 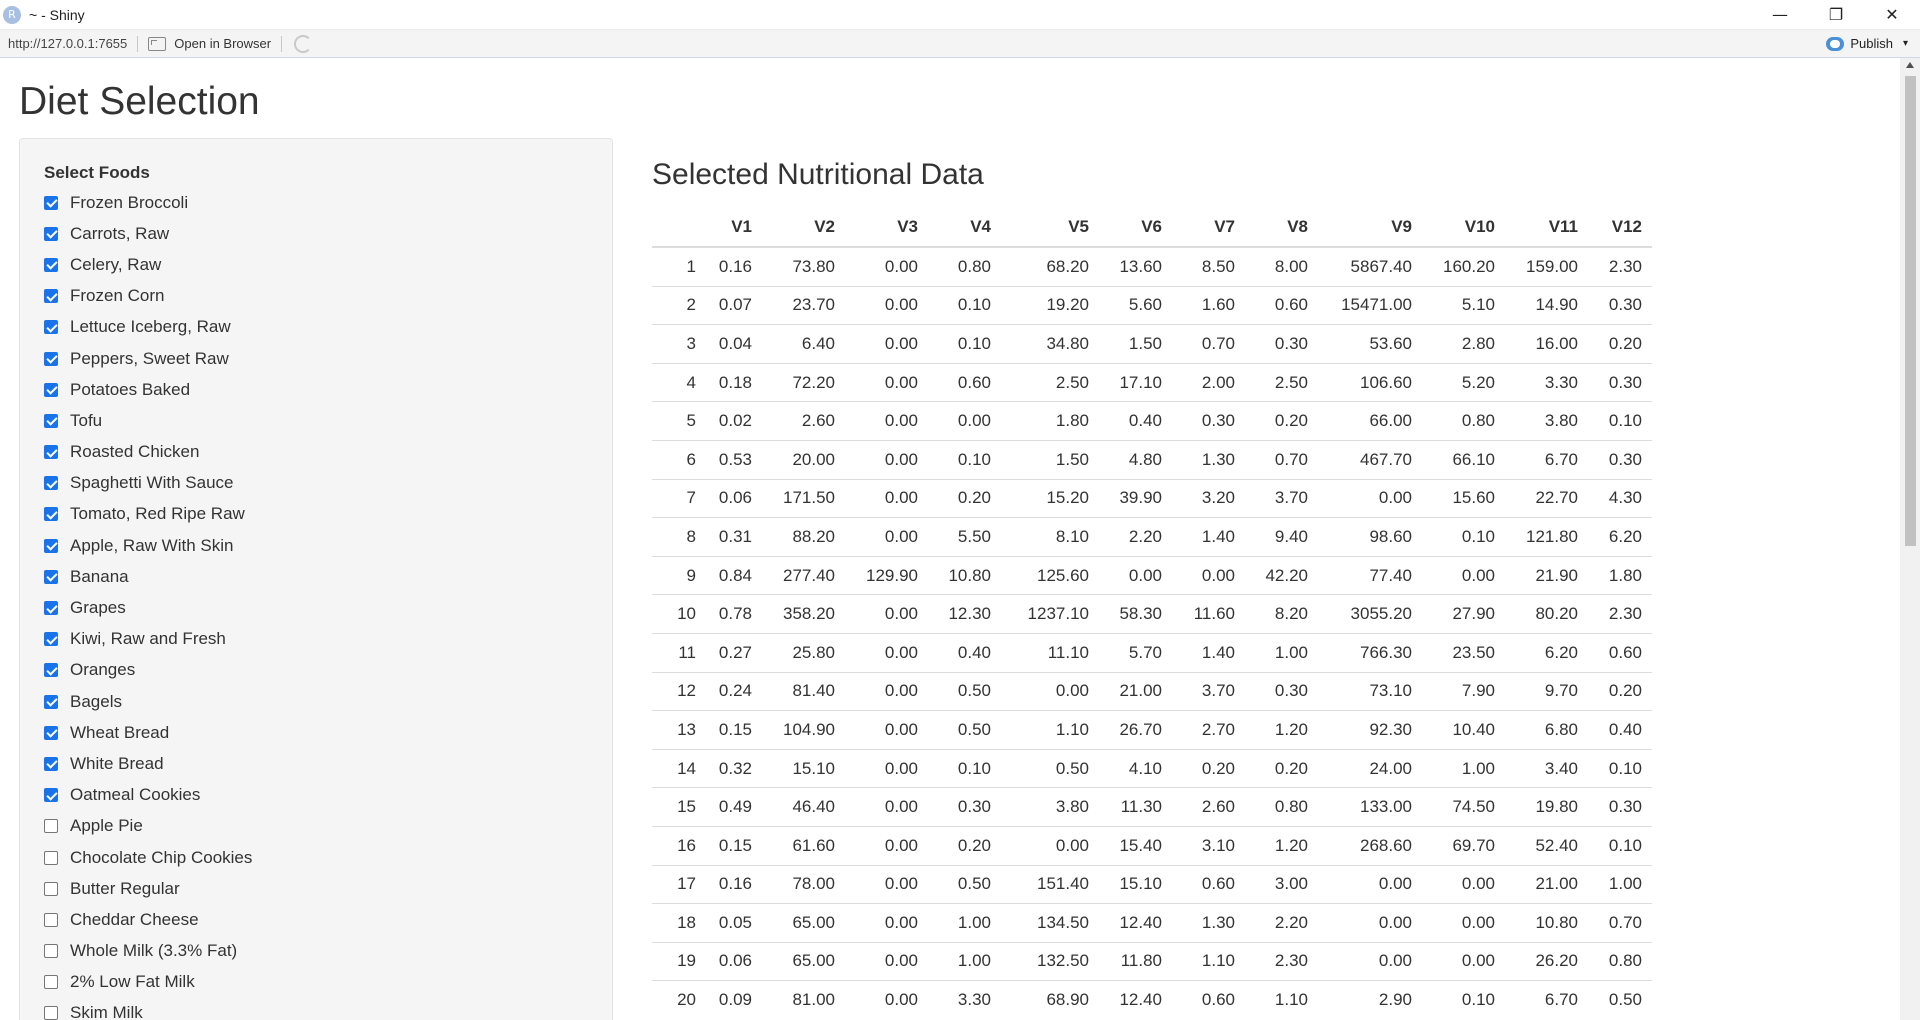 What do you see at coordinates (282, 43) in the screenshot?
I see `toolbar-divider` at bounding box center [282, 43].